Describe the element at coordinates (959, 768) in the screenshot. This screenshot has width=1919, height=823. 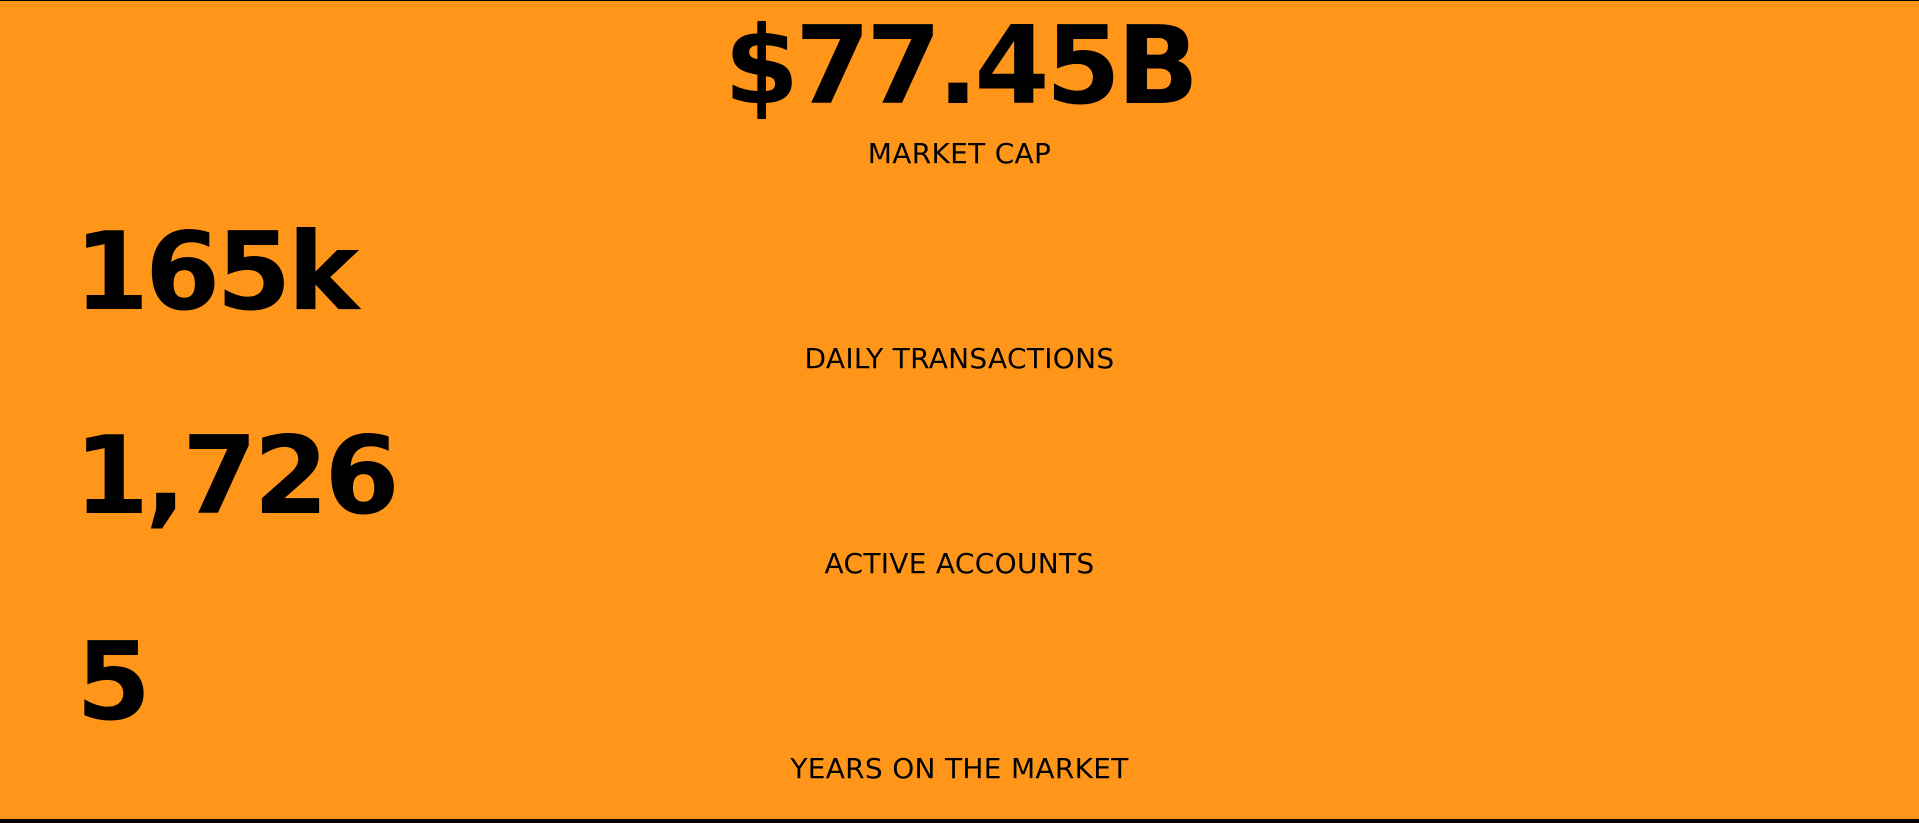
I see `years-on-market-label: YEARS ON THE MARKET` at that location.